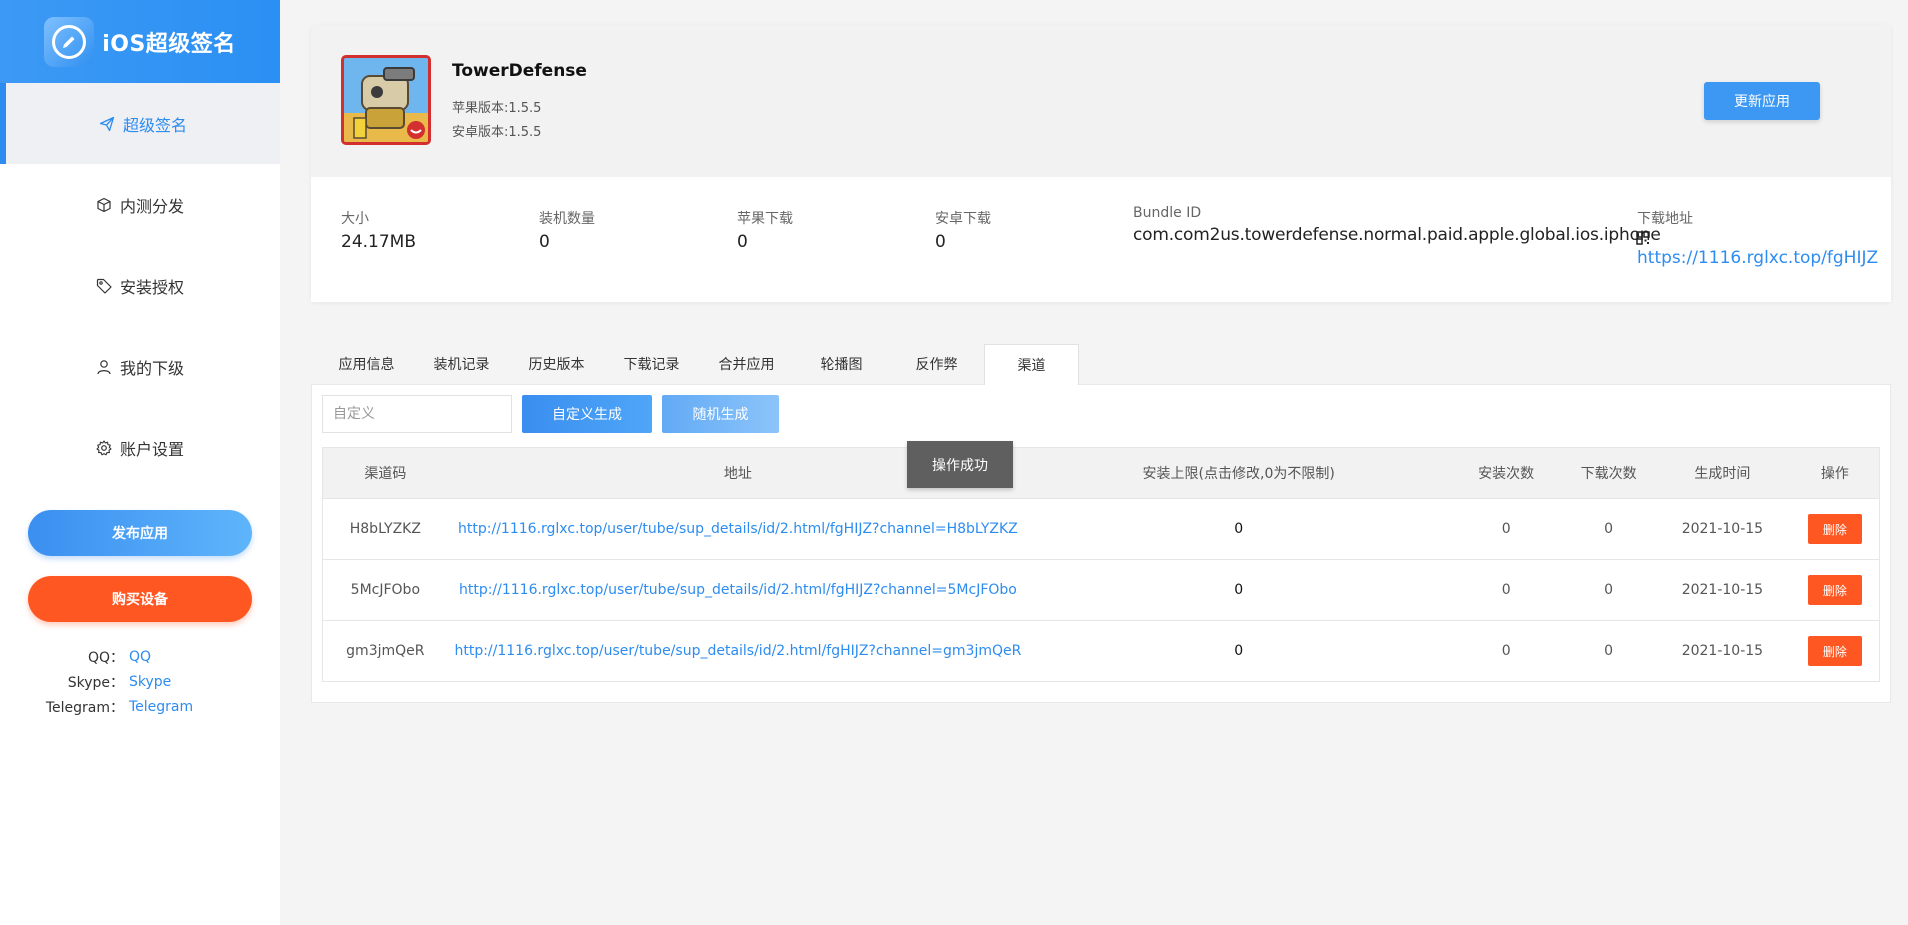 The height and width of the screenshot is (925, 1908). I want to click on column-header: 安装上限(点击修改,0为不限制), so click(1239, 473).